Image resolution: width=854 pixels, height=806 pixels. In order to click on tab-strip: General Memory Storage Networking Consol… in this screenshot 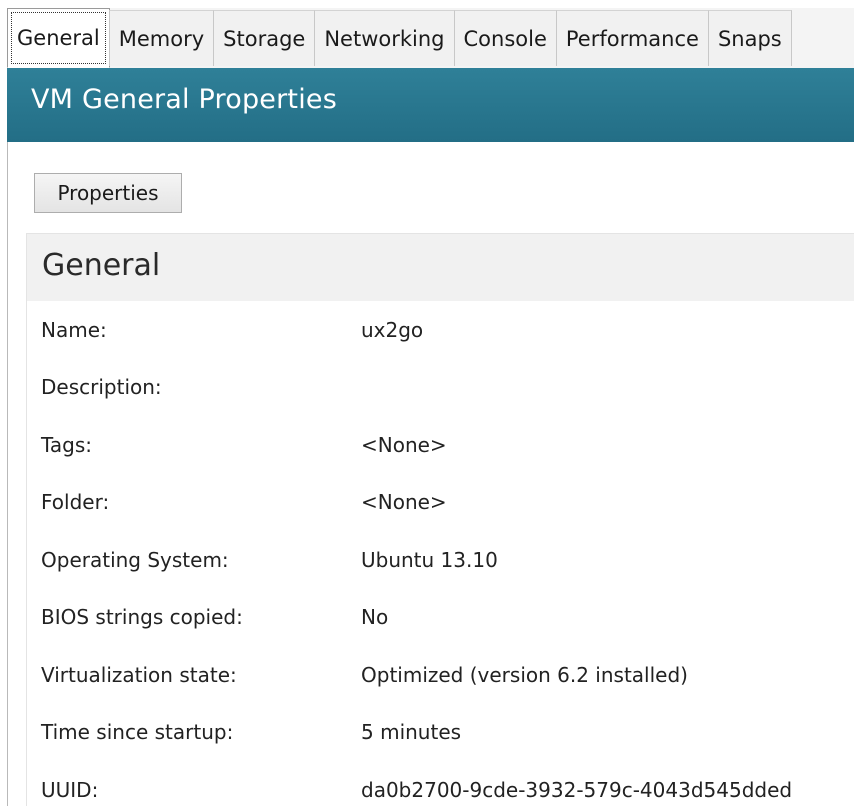, I will do `click(430, 38)`.